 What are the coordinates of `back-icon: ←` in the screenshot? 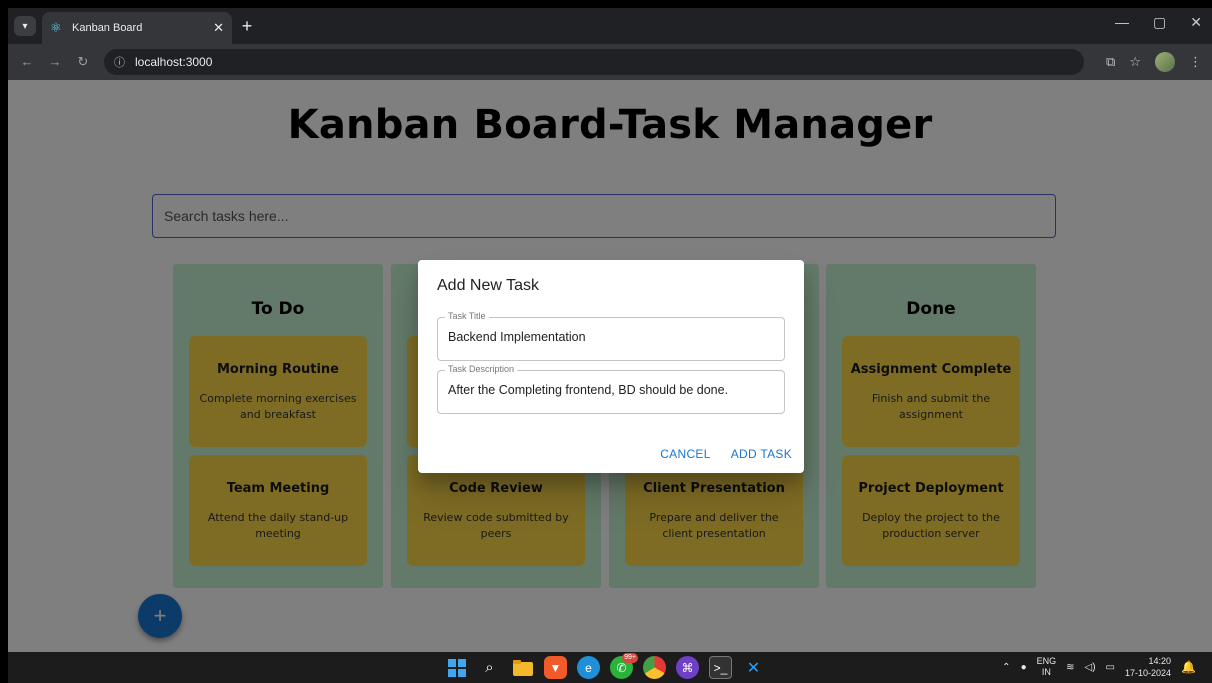 It's located at (27, 62).